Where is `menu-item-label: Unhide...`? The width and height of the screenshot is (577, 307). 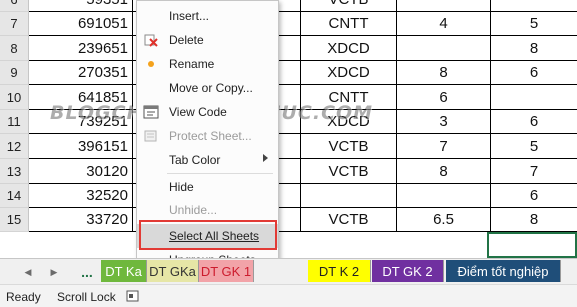 menu-item-label: Unhide... is located at coordinates (193, 210).